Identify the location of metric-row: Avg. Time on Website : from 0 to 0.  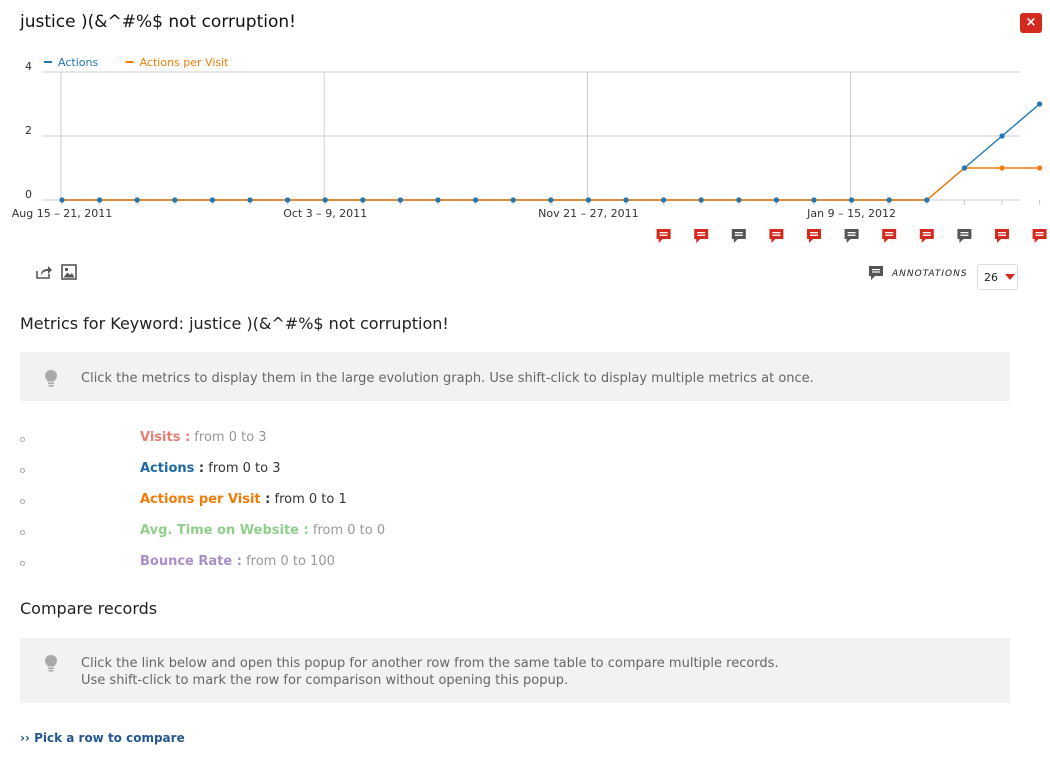
(320, 533).